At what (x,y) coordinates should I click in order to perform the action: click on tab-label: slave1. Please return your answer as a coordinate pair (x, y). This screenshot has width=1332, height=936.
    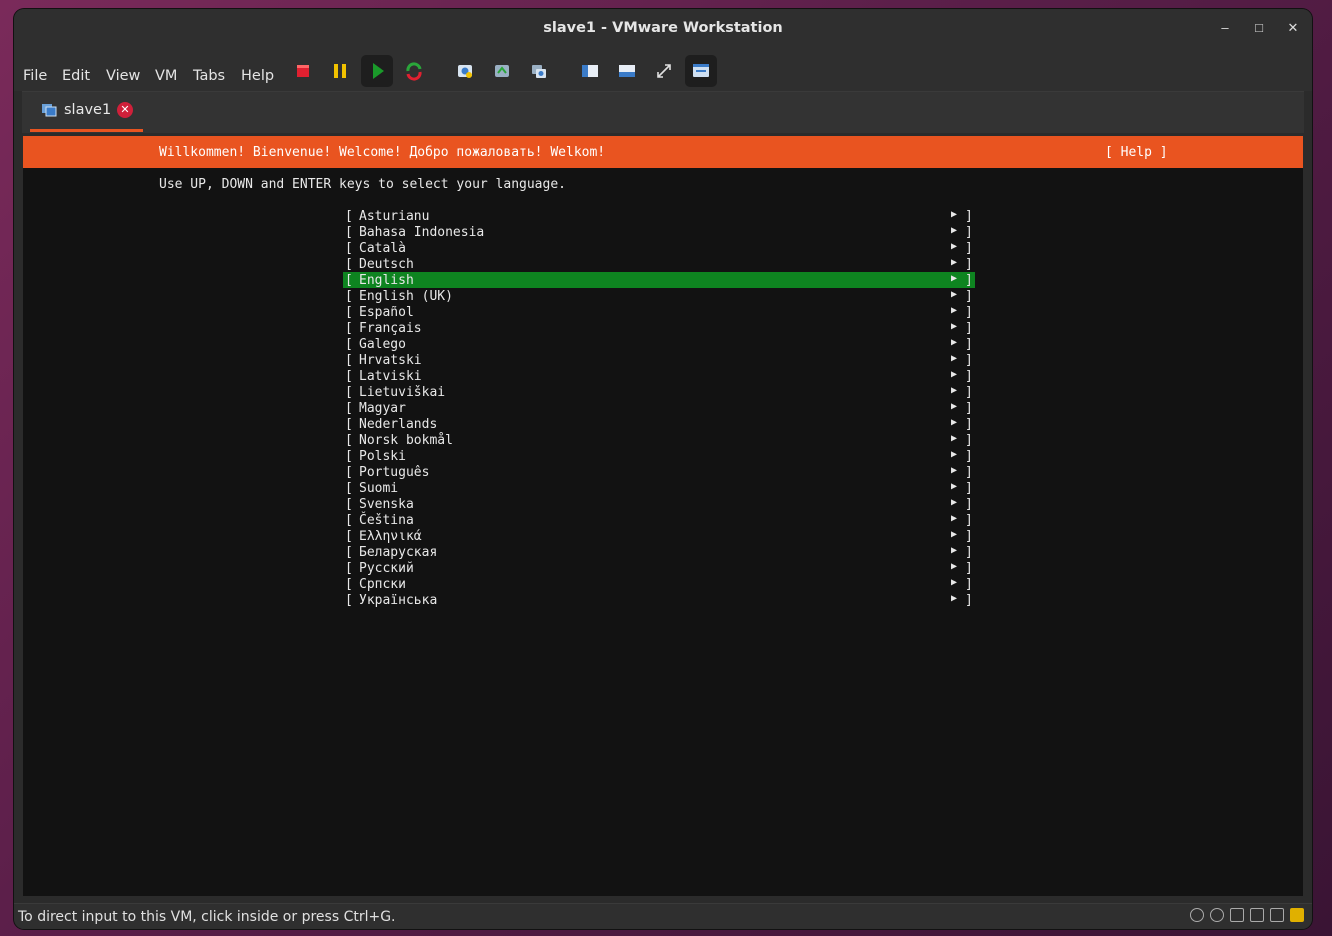
    Looking at the image, I should click on (88, 110).